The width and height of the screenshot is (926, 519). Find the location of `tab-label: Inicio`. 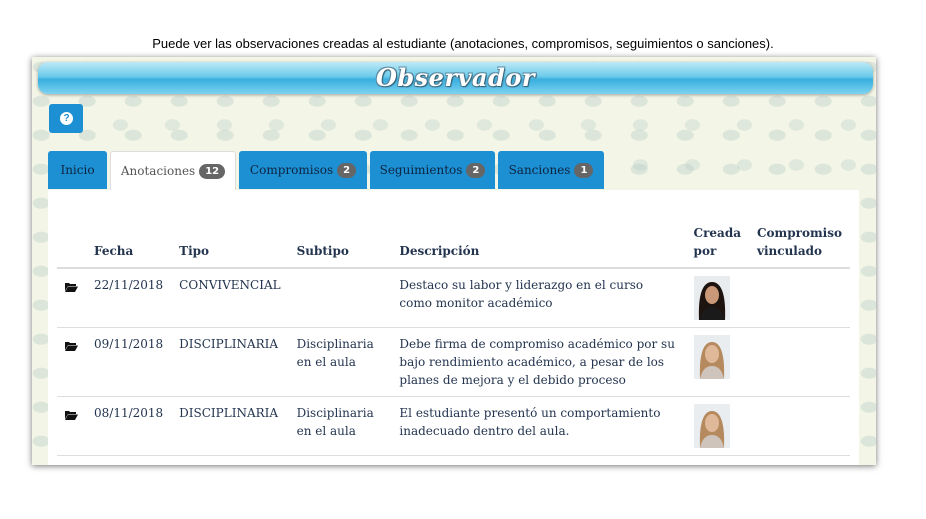

tab-label: Inicio is located at coordinates (77, 170).